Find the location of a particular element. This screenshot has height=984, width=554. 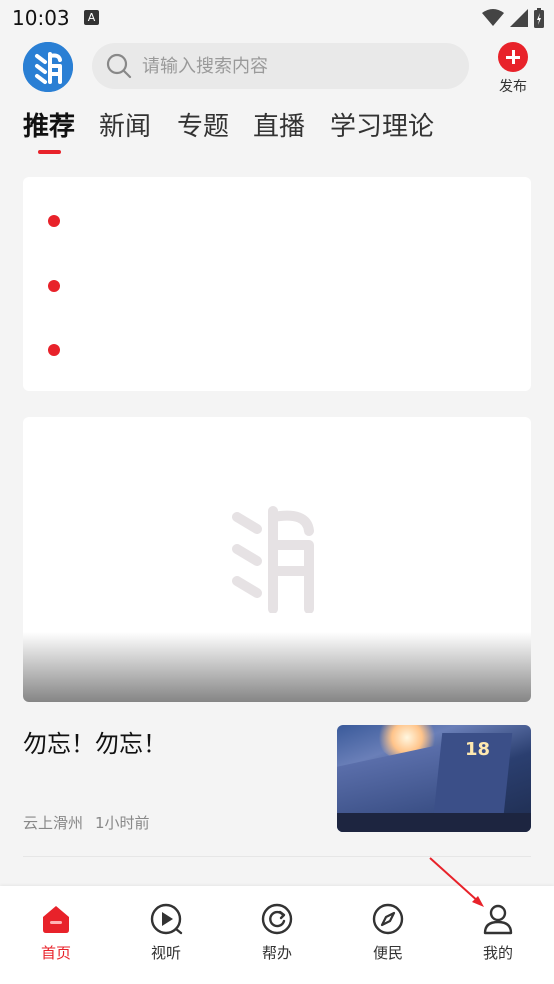

category-tabs: 推荐 新闻 专题 直播 学习理论 is located at coordinates (277, 130).